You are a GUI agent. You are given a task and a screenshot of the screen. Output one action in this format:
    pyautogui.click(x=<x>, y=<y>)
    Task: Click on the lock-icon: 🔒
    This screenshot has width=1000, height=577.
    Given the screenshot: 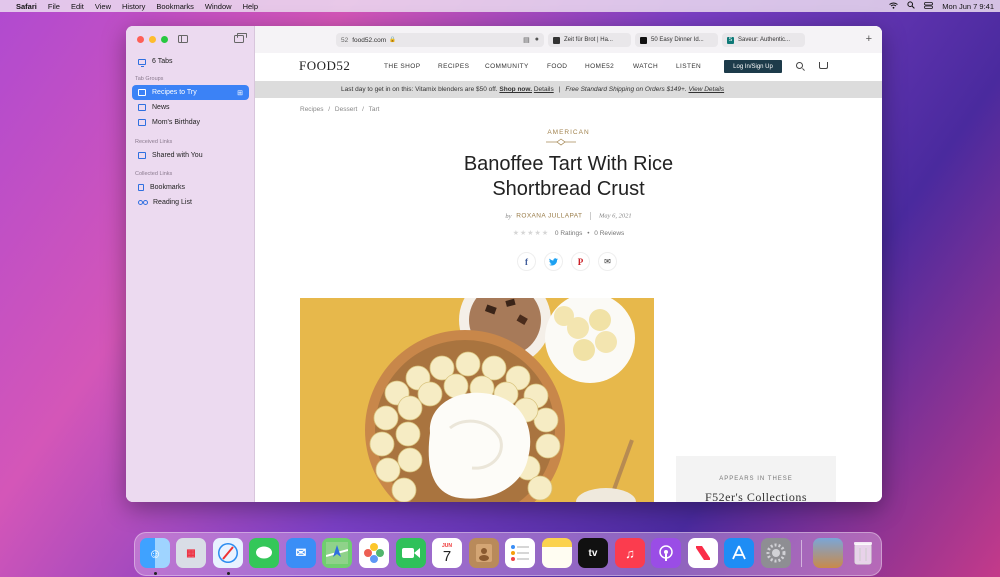 What is the action you would take?
    pyautogui.click(x=393, y=40)
    